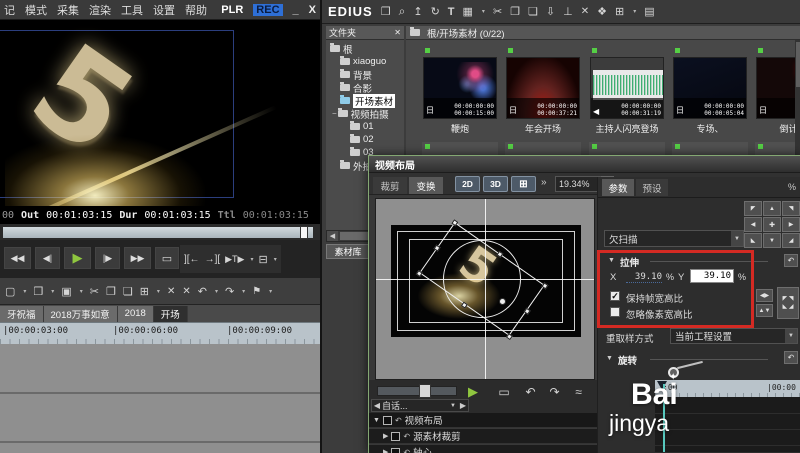 The image size is (800, 453). I want to click on keyframe-preset-spinner: ◀ 自话... ▼ ▶, so click(420, 405).